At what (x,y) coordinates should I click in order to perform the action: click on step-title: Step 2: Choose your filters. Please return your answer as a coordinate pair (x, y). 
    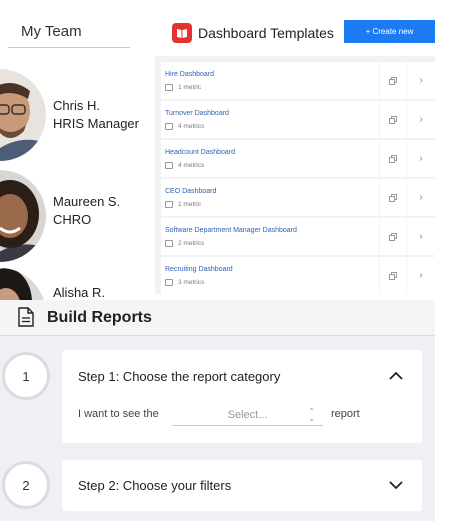
    Looking at the image, I should click on (154, 485).